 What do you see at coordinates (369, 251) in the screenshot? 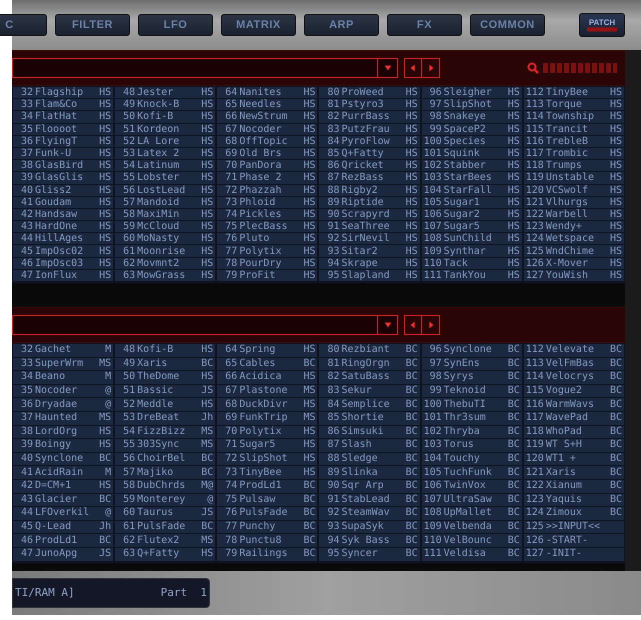
I see `patch-slot: 93 Sitar2 HS` at bounding box center [369, 251].